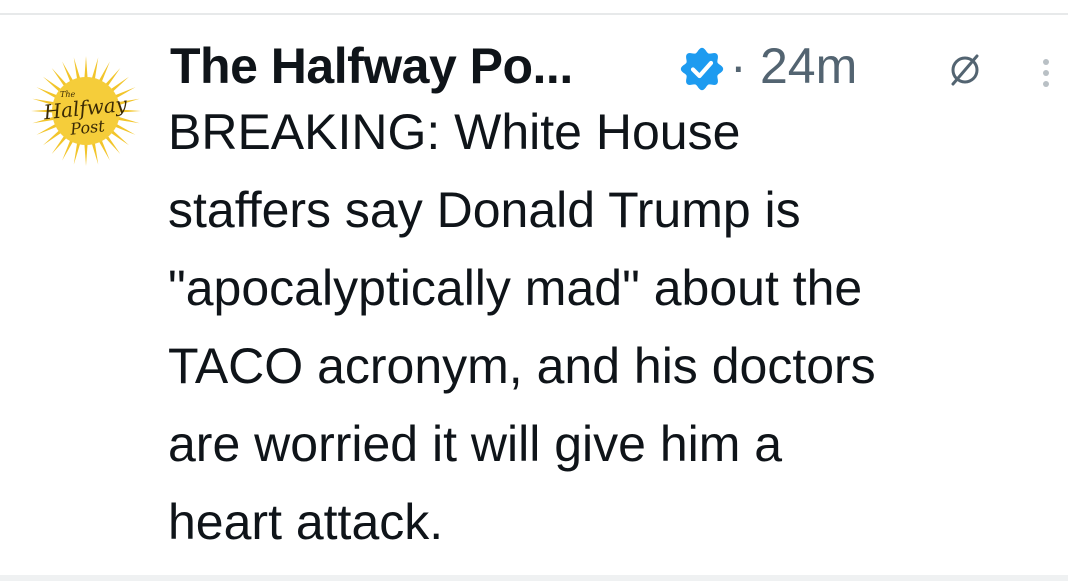 Image resolution: width=1068 pixels, height=581 pixels. I want to click on tweet-text-line: heart attack., so click(306, 522).